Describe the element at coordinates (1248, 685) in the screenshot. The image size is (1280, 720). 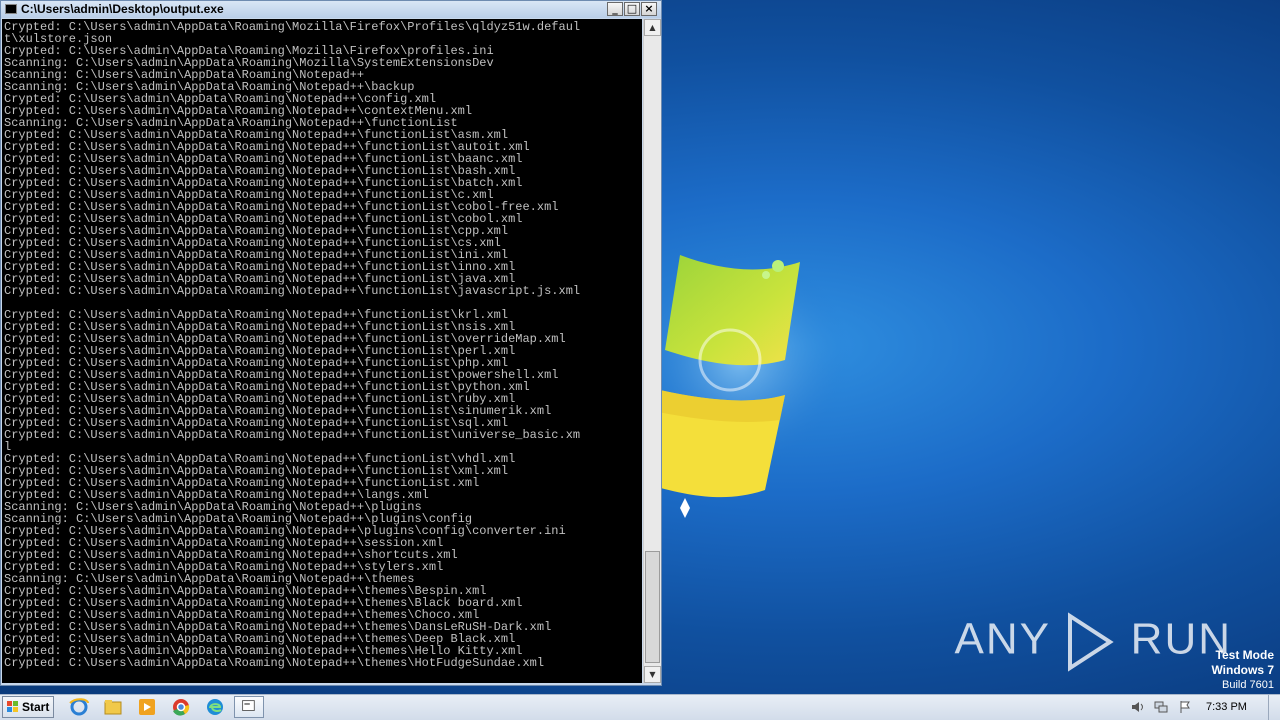
I see `test-mode-line3: Build 7601` at that location.